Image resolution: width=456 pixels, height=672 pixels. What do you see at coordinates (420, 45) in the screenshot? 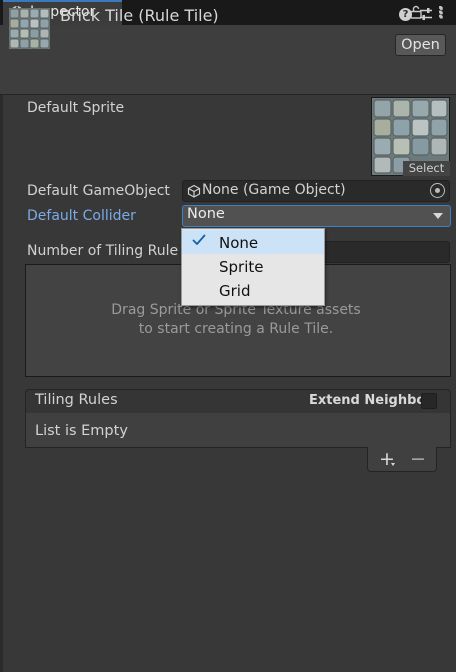
I see `open-button: Open` at bounding box center [420, 45].